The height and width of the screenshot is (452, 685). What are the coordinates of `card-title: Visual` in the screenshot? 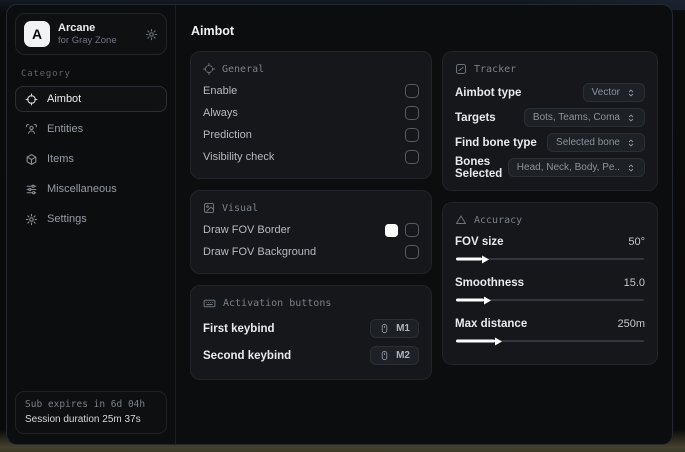 It's located at (240, 208).